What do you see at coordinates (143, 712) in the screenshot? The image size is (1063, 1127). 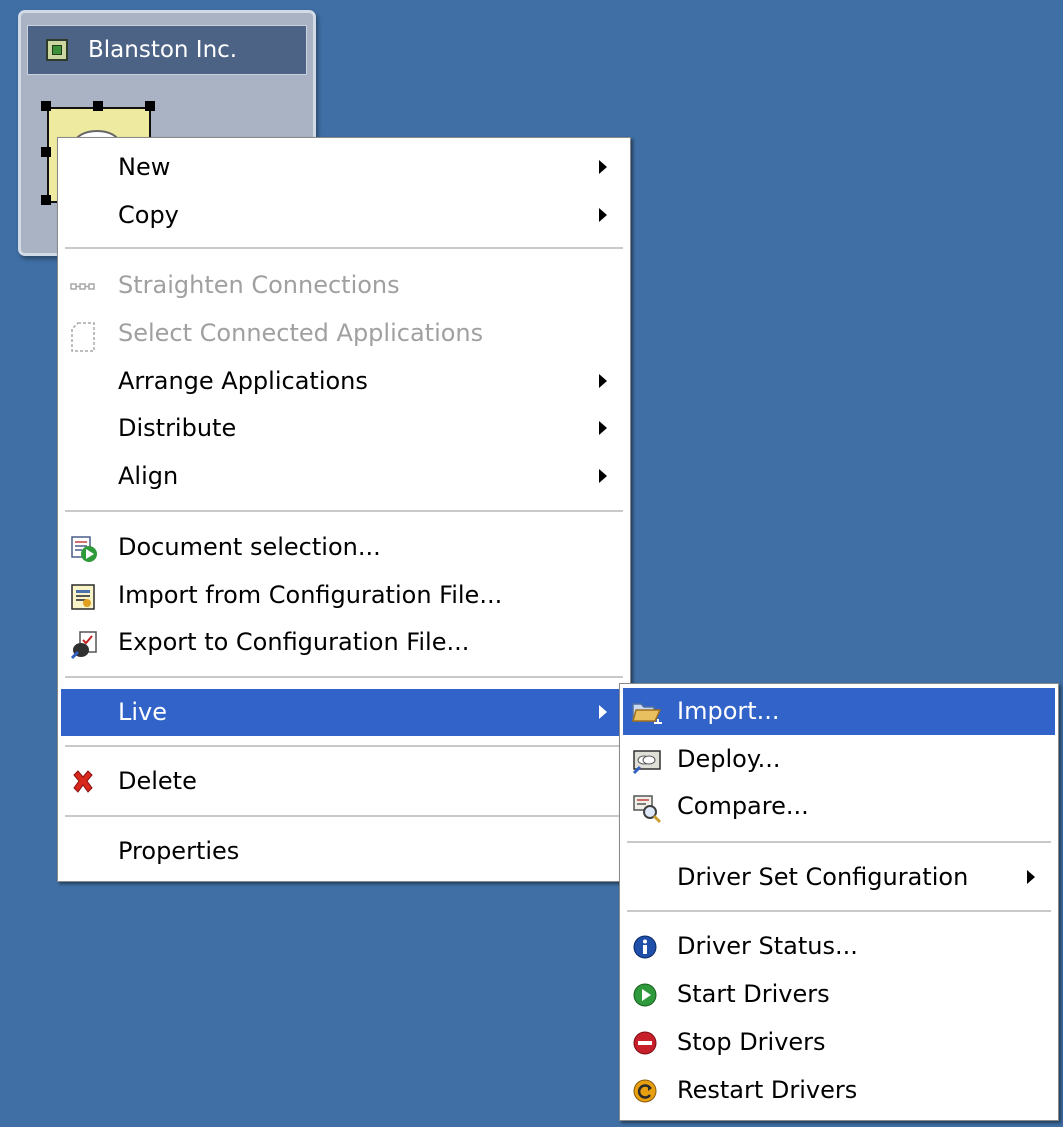 I see `menu-item-label: Live` at bounding box center [143, 712].